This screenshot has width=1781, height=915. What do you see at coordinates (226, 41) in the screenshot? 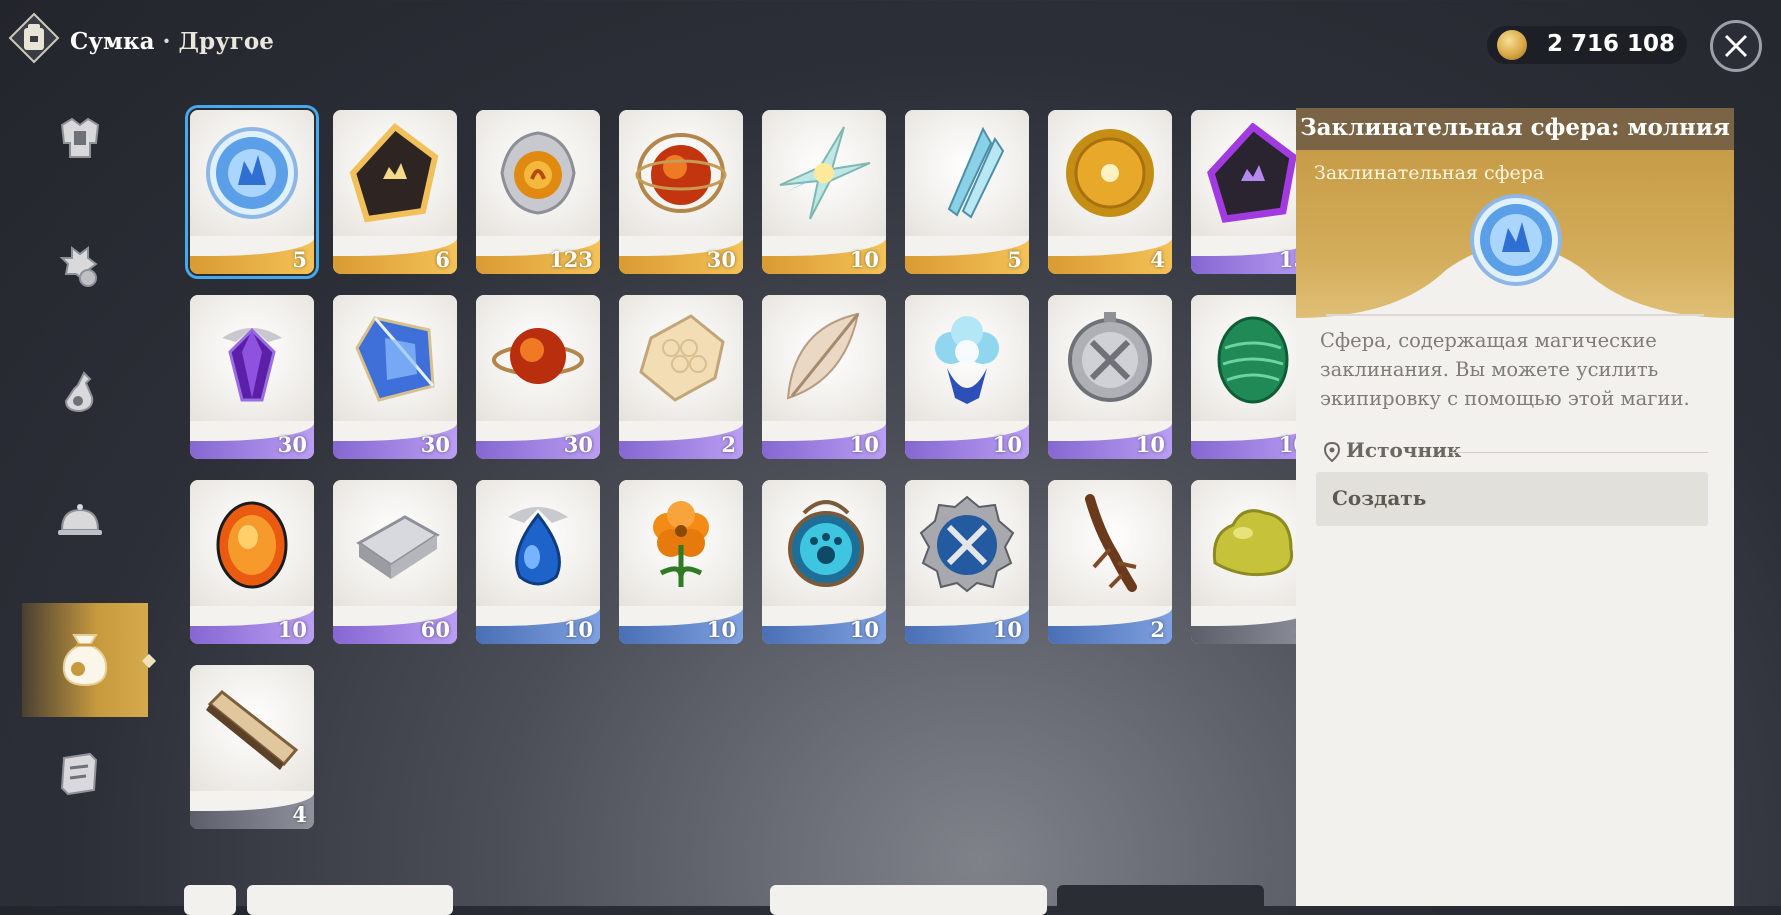
I see `page-subtitle: Другое` at bounding box center [226, 41].